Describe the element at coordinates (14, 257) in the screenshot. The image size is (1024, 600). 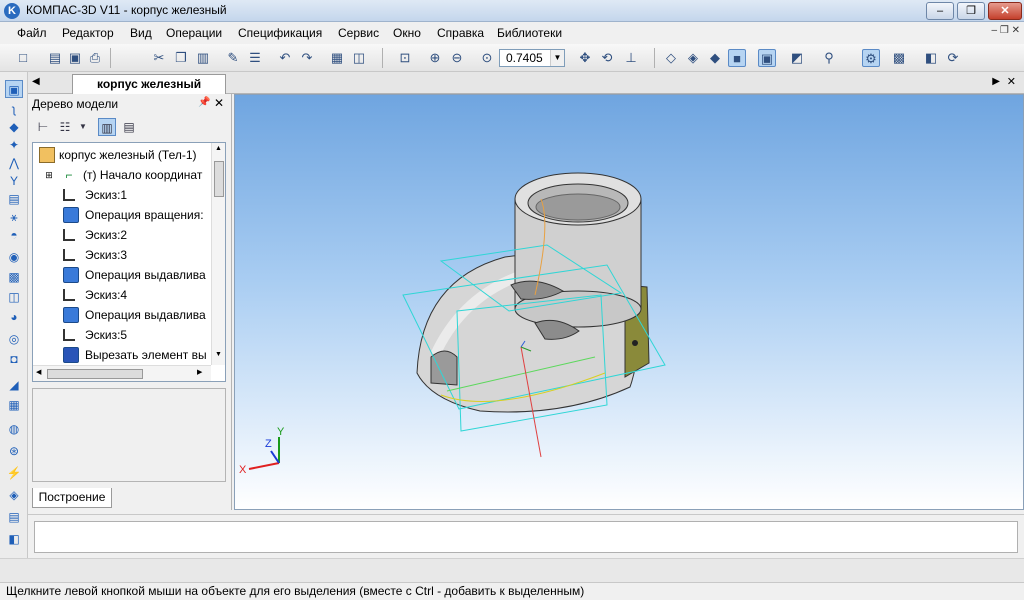
I see `revolve-tool-icon: ◉` at that location.